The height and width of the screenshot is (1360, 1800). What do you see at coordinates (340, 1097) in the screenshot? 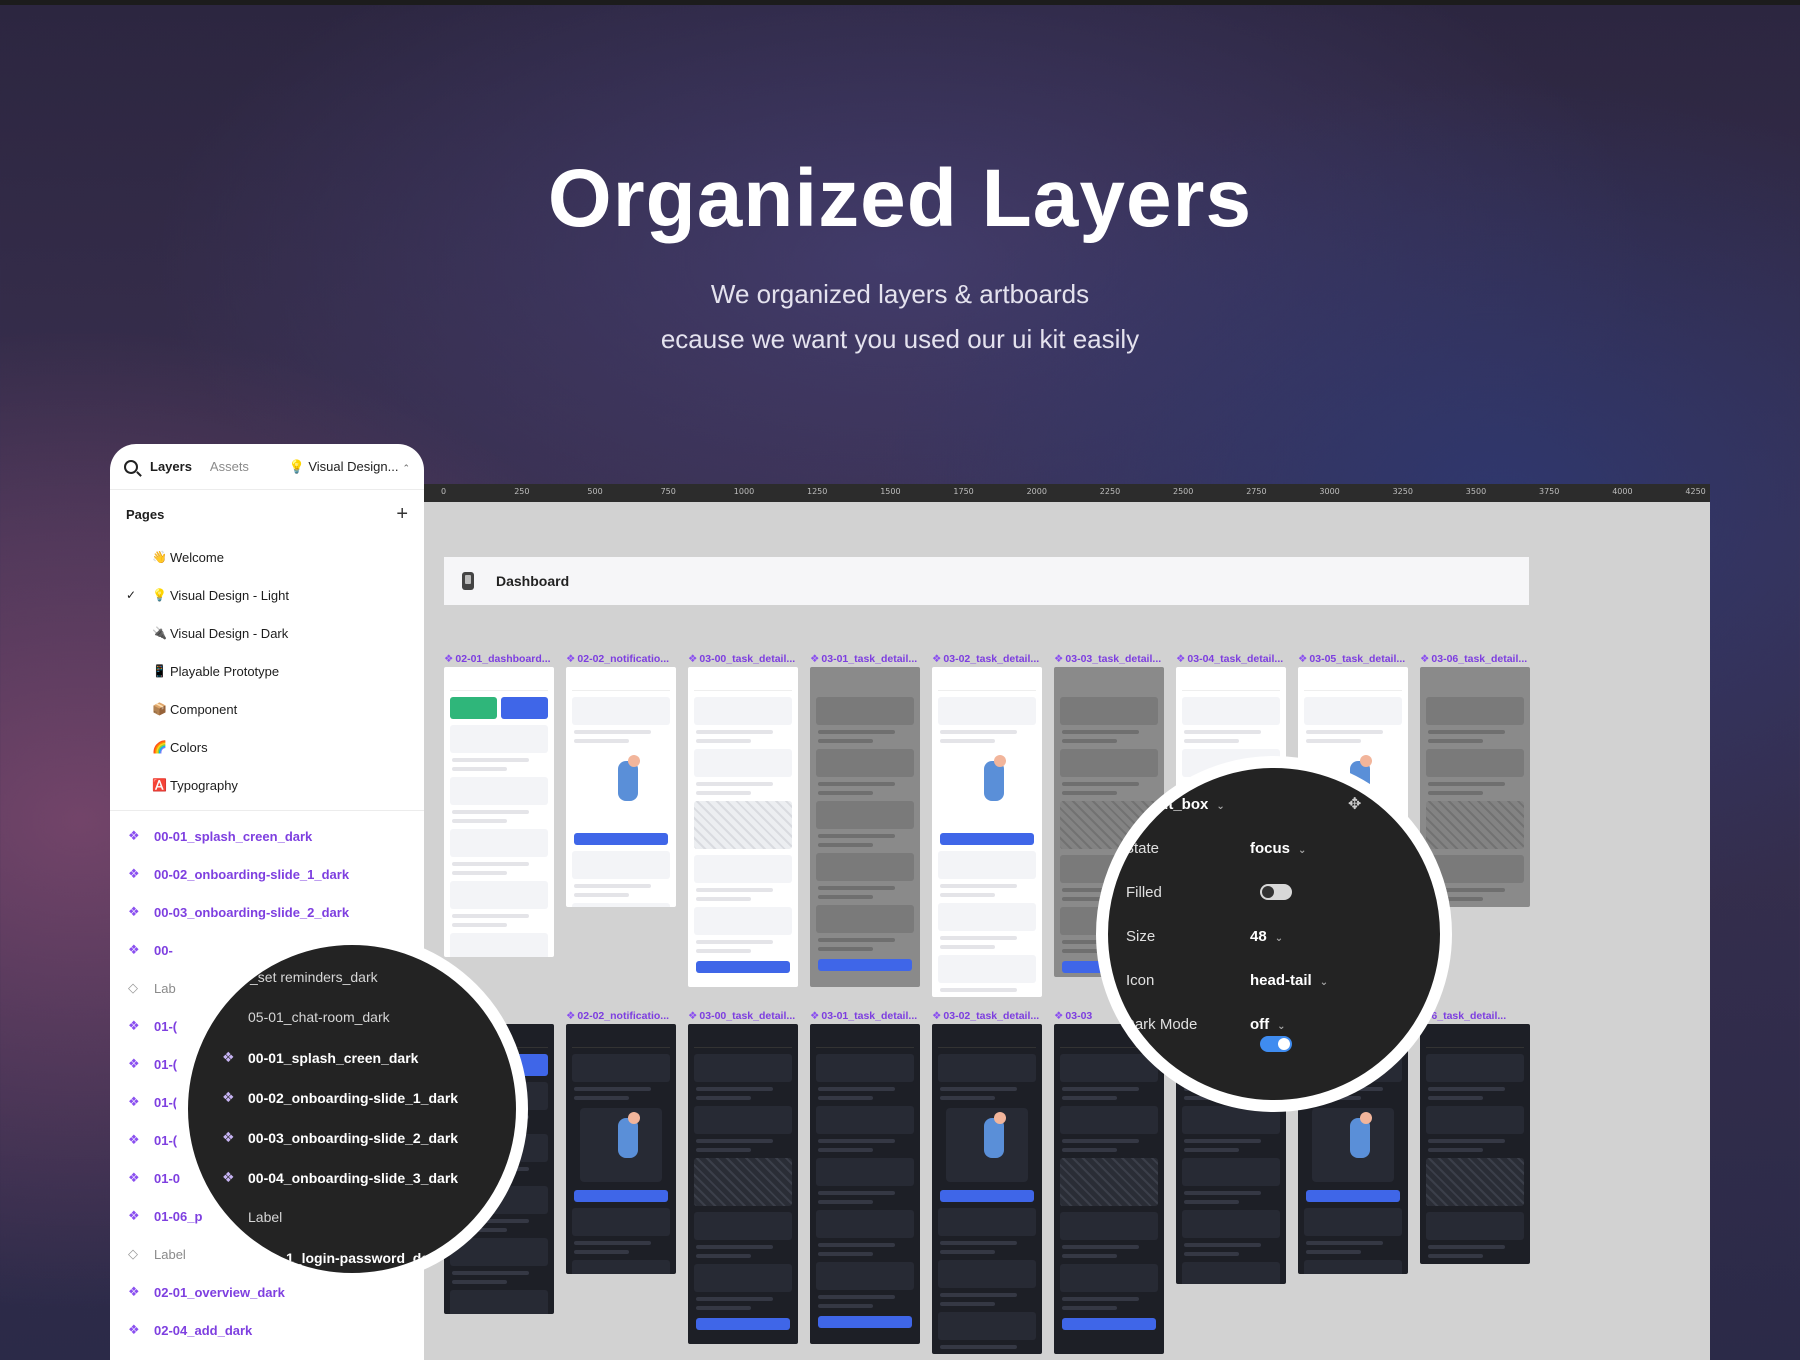
I see `magnified-layer-item: ❖ 00-02_onboarding-slide_1_dark` at bounding box center [340, 1097].